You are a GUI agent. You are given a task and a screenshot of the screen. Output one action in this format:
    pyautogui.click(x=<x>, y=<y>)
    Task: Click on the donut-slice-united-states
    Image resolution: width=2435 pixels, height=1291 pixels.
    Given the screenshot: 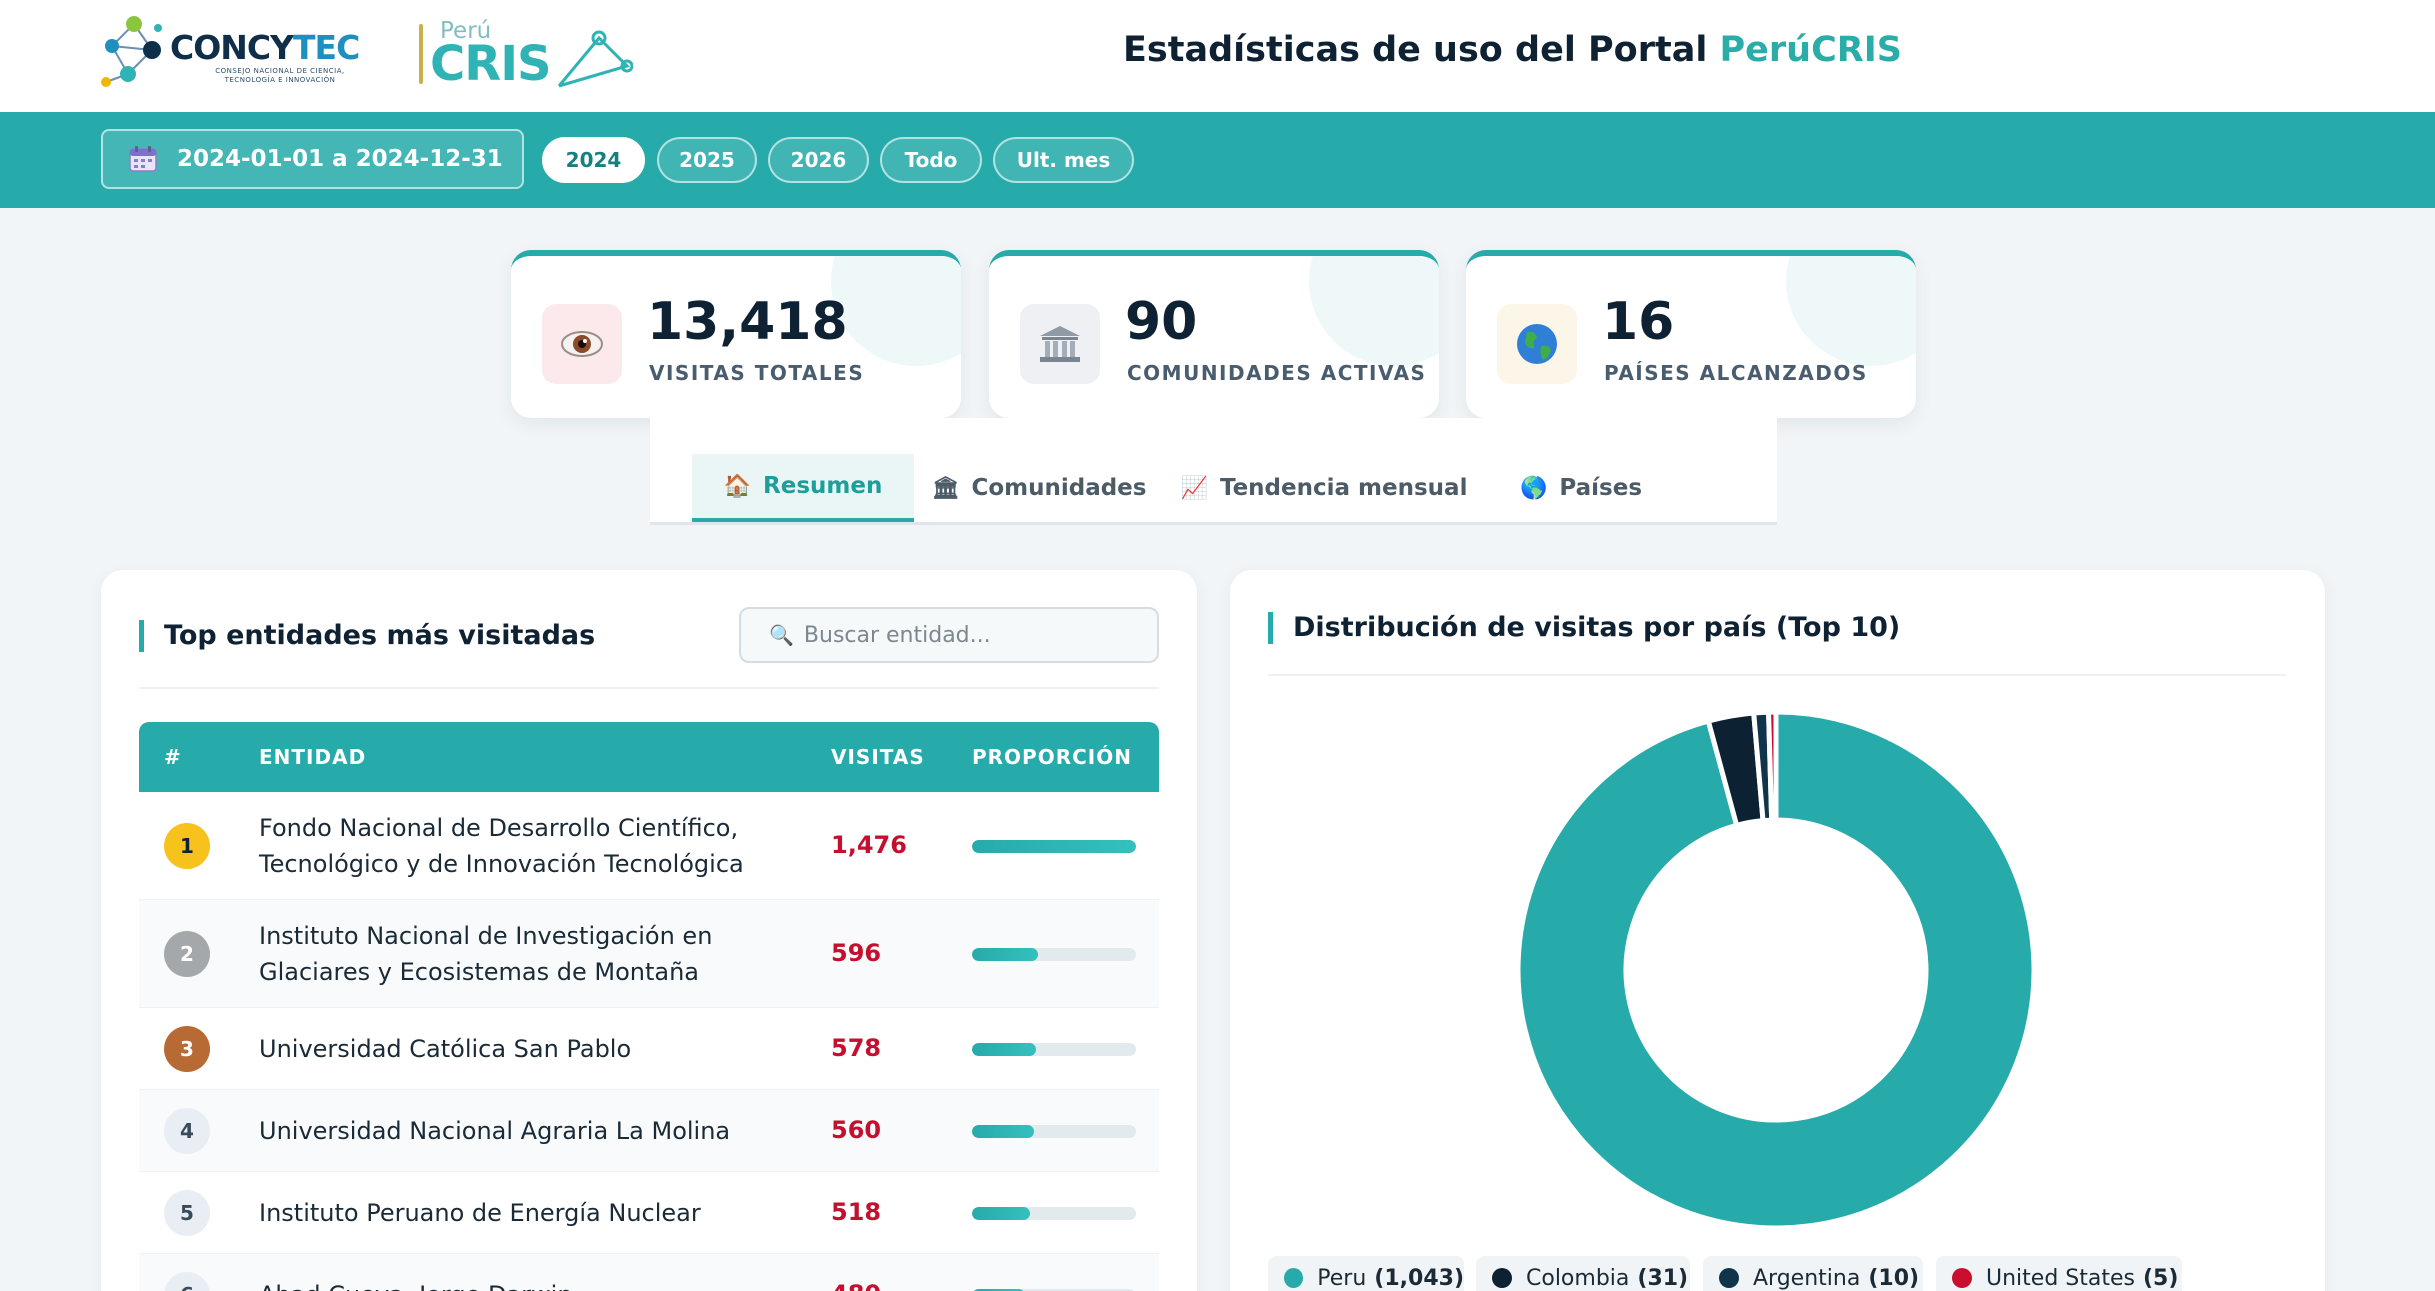 What is the action you would take?
    pyautogui.click(x=1772, y=766)
    